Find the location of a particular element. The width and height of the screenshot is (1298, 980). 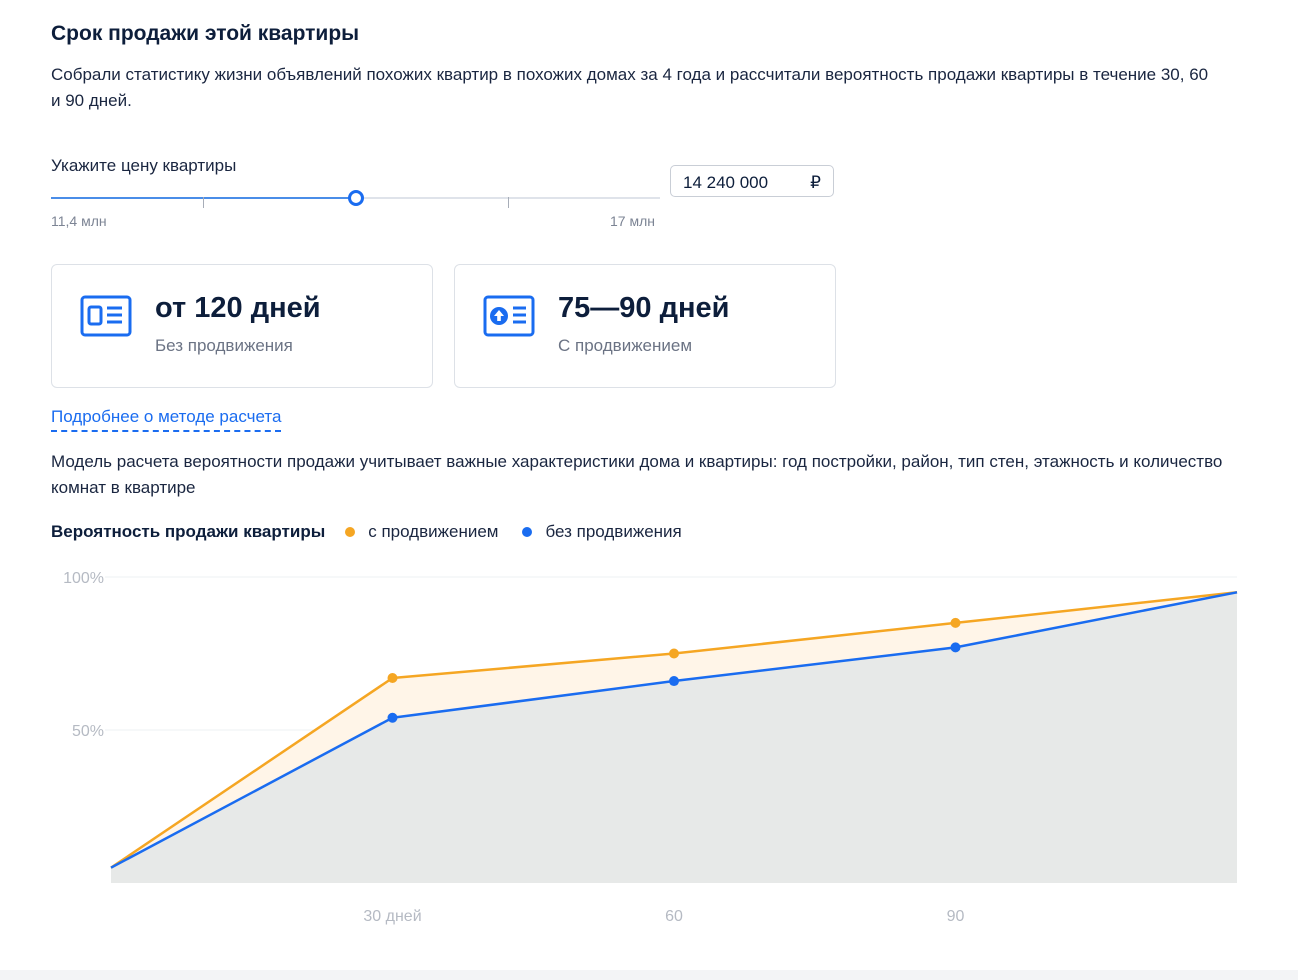

card-subtitle: С продвижением is located at coordinates (625, 345).